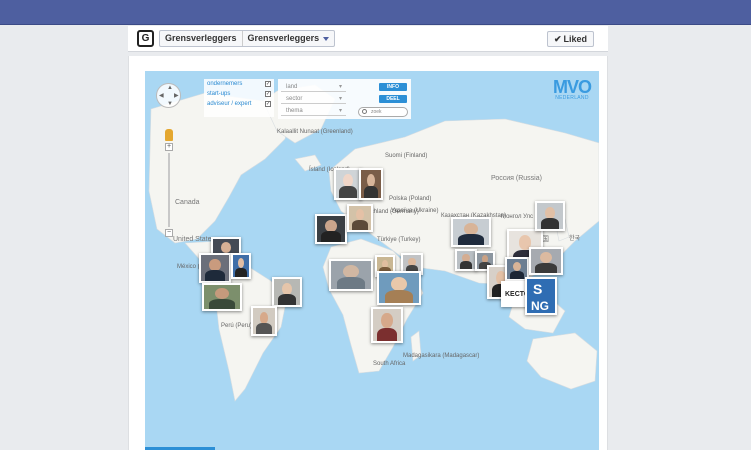 This screenshot has height=450, width=751. What do you see at coordinates (225, 84) in the screenshot?
I see `filter-label: ondernemers` at bounding box center [225, 84].